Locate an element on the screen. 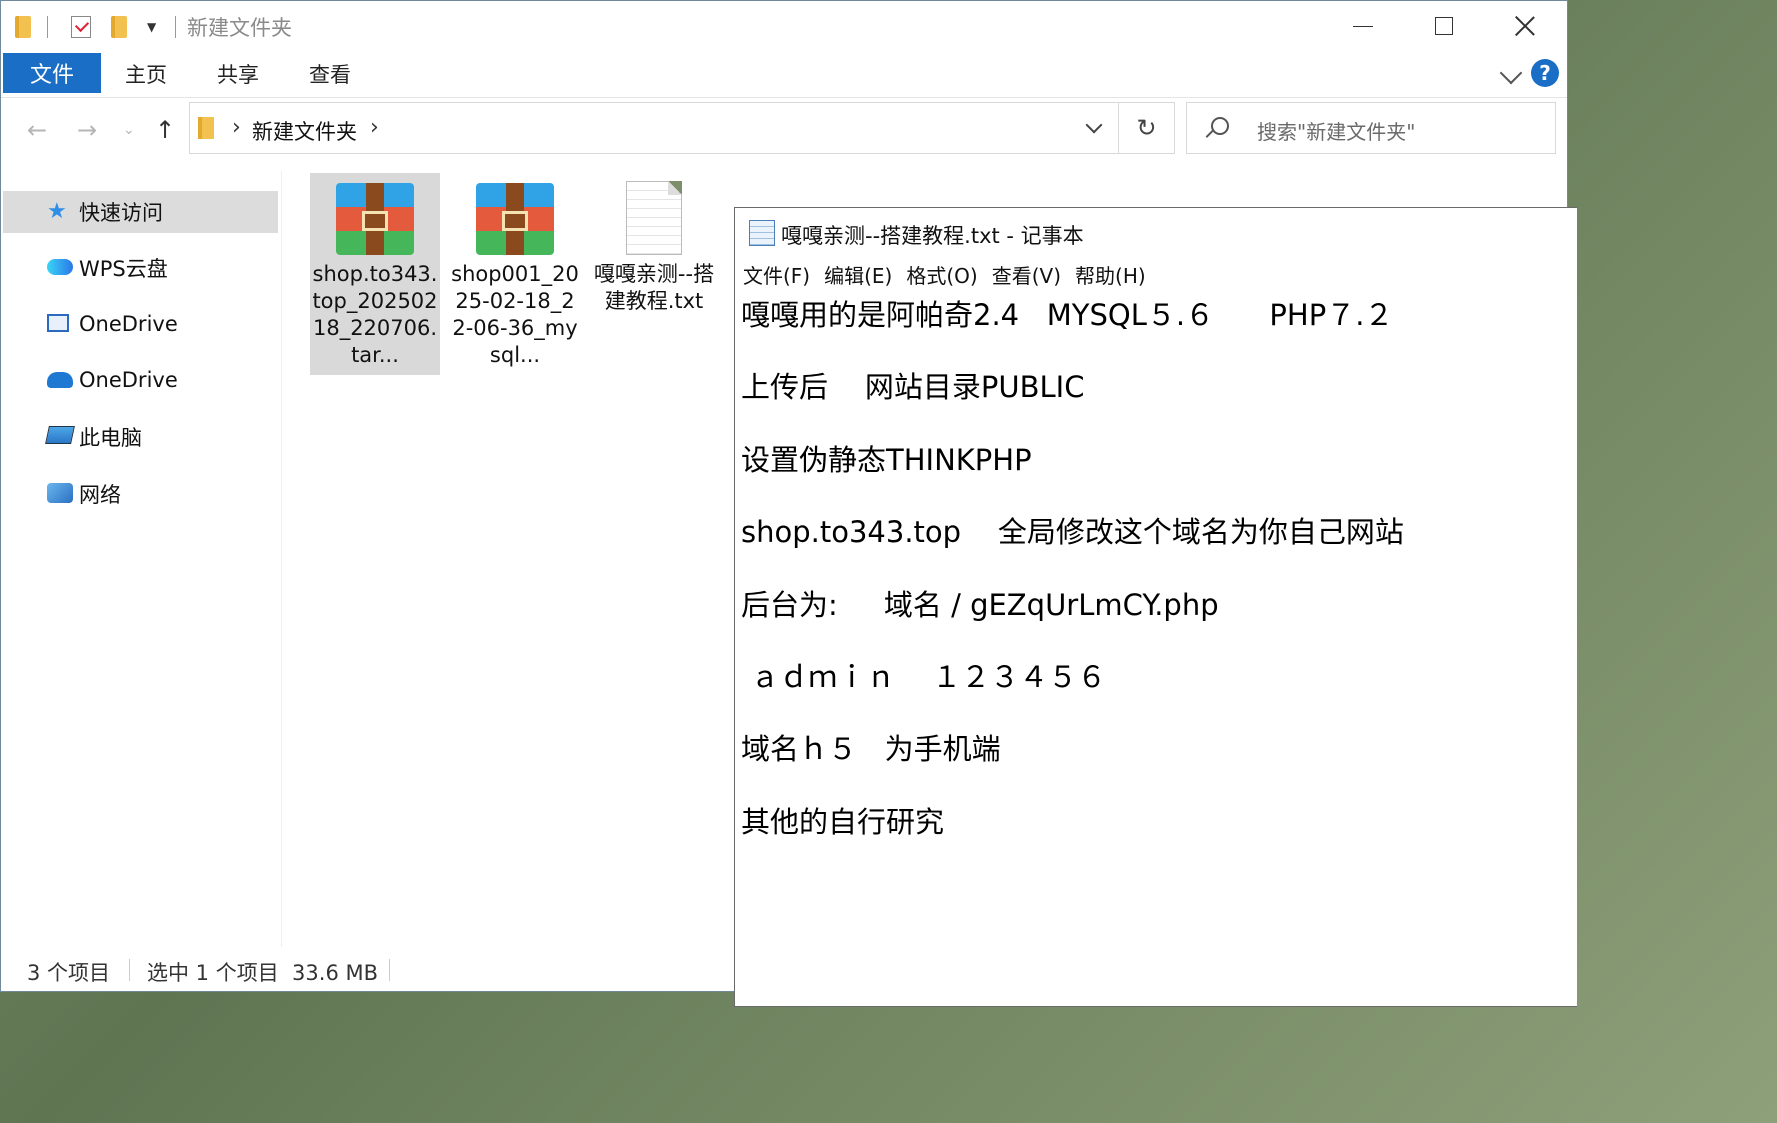 Image resolution: width=1777 pixels, height=1123 pixels. search-box: 搜索"新建文件夹" is located at coordinates (1371, 128).